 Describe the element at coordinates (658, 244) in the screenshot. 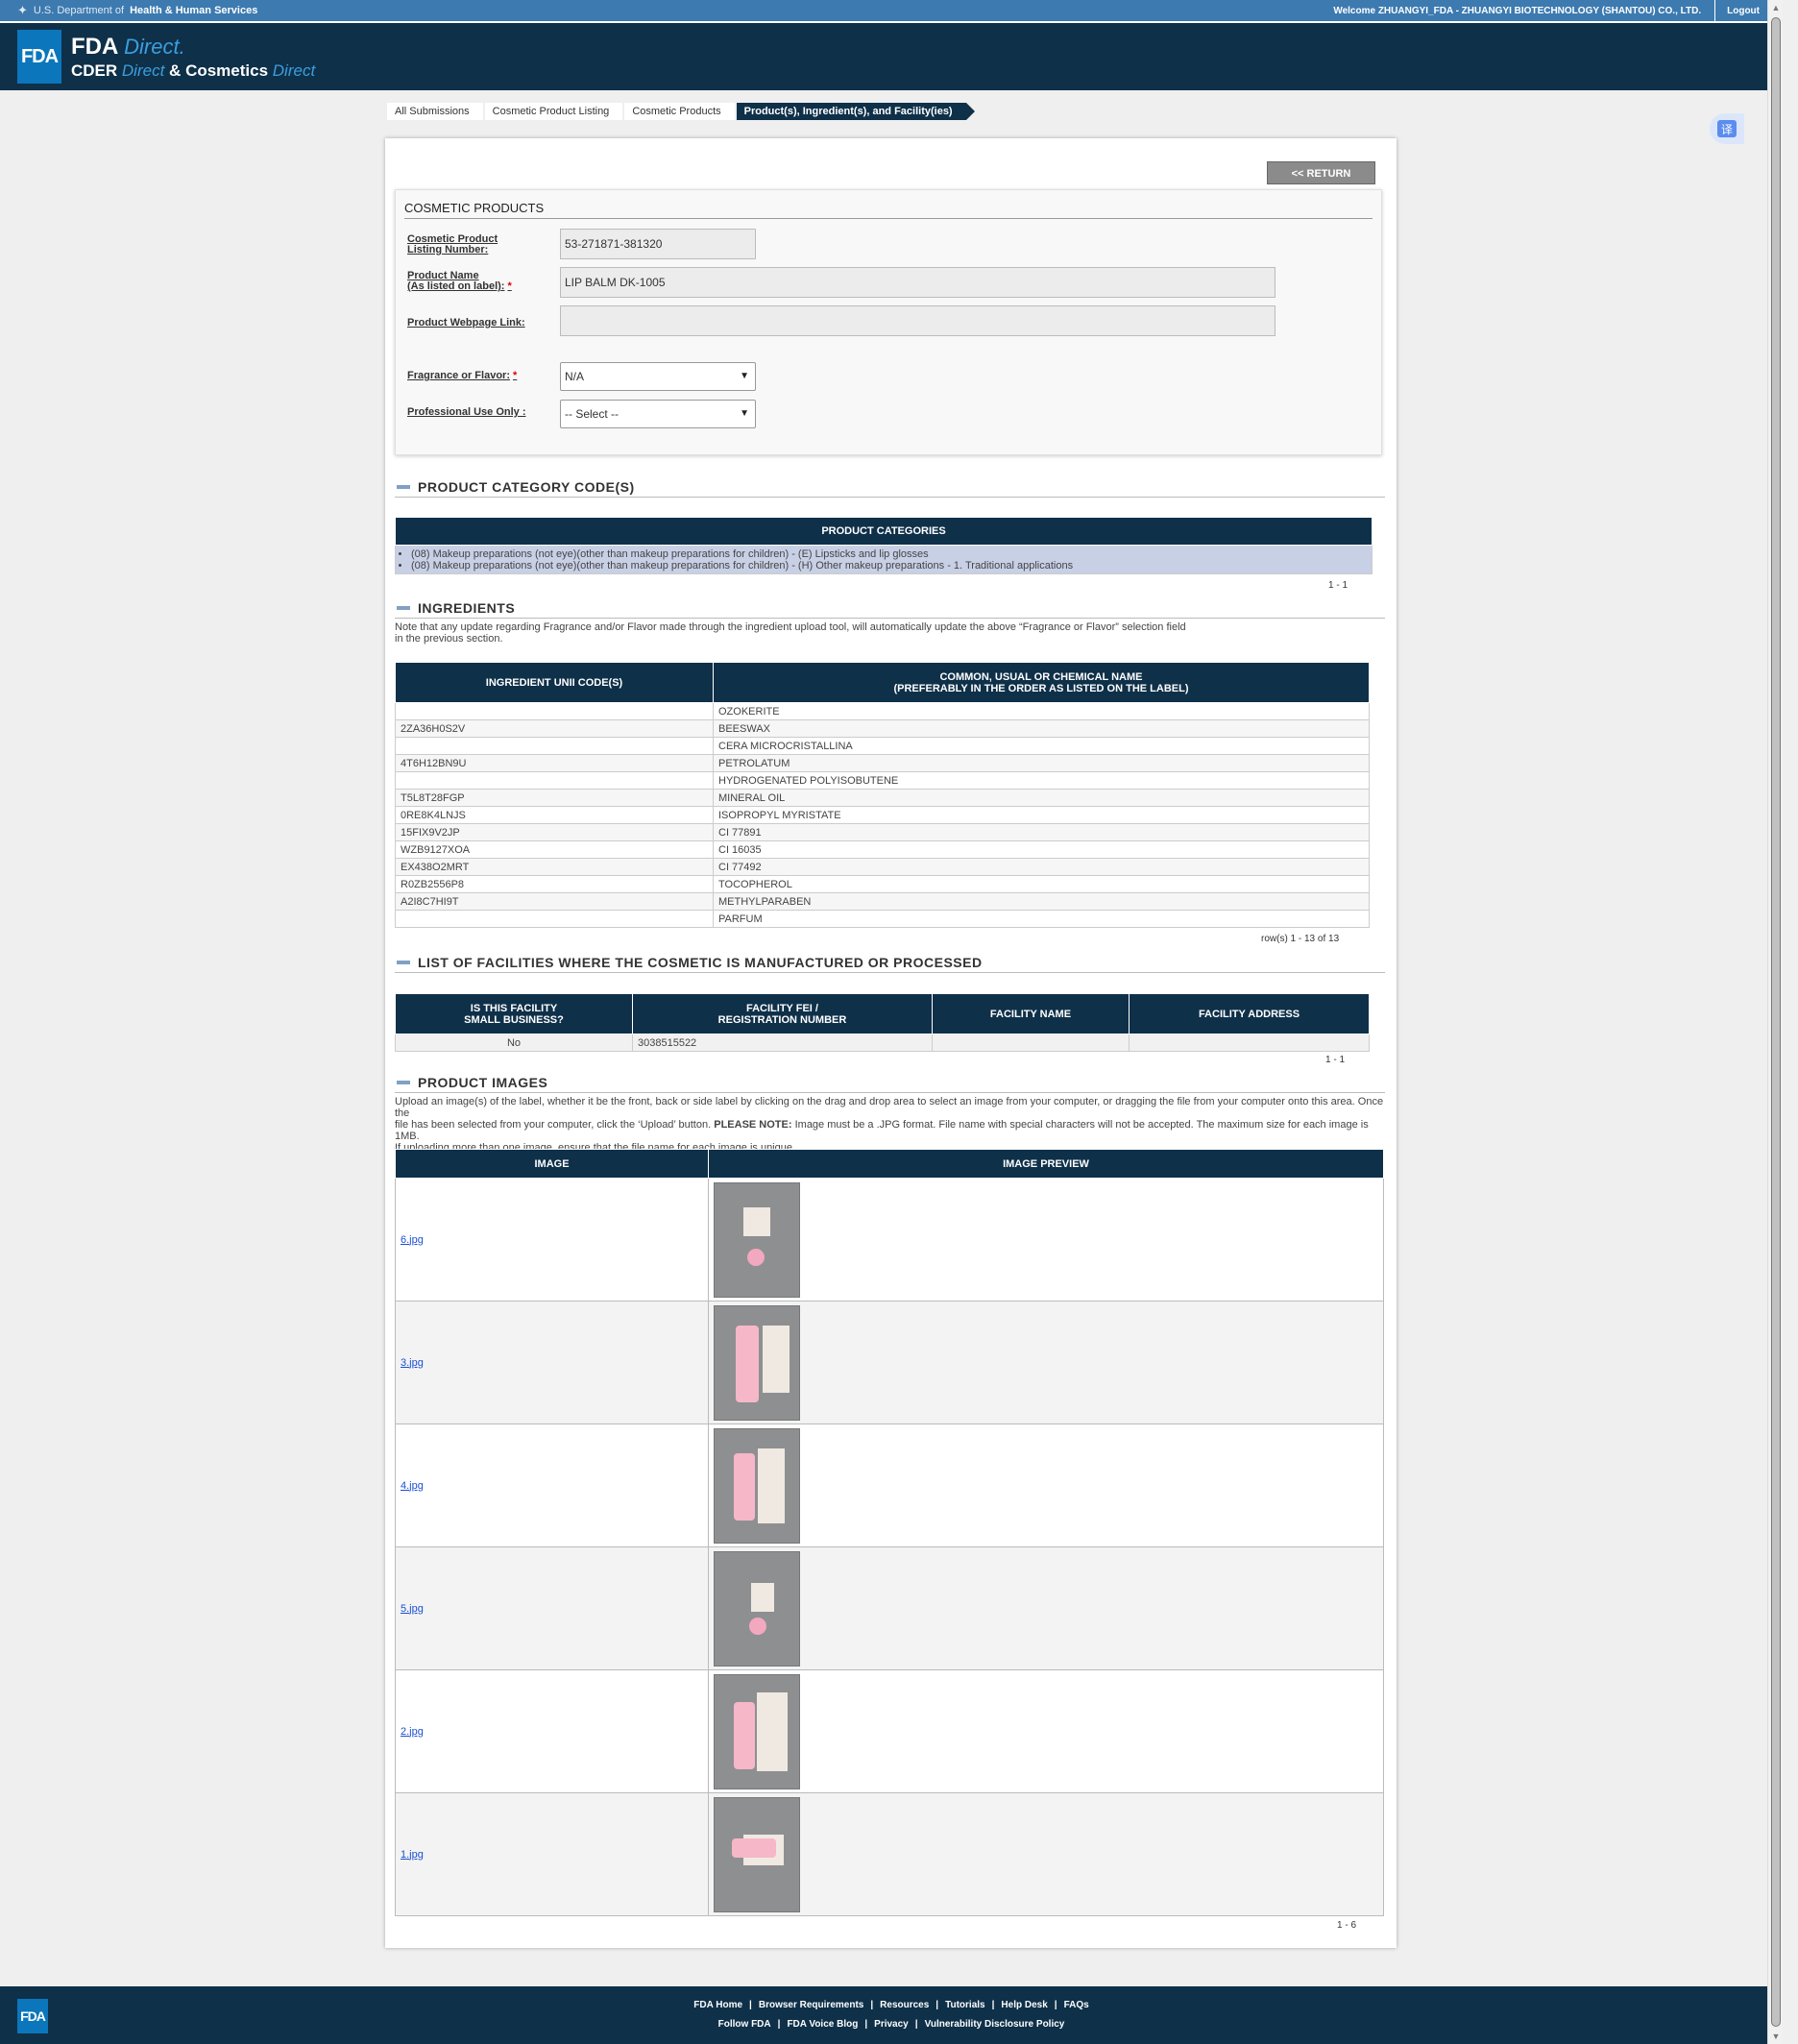

I see `listing-number-field: 53-271871-381320` at that location.